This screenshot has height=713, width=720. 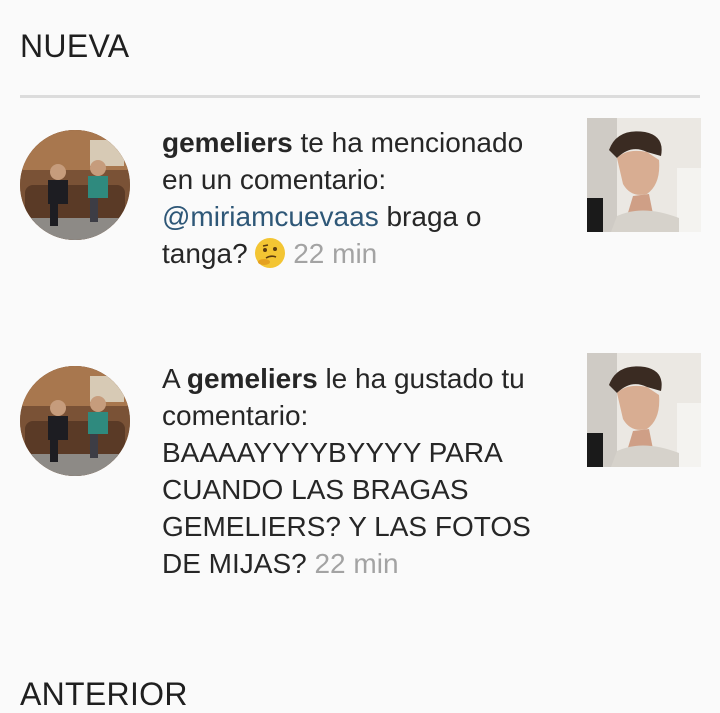 What do you see at coordinates (75, 46) in the screenshot?
I see `section-title-new: NUEVA` at bounding box center [75, 46].